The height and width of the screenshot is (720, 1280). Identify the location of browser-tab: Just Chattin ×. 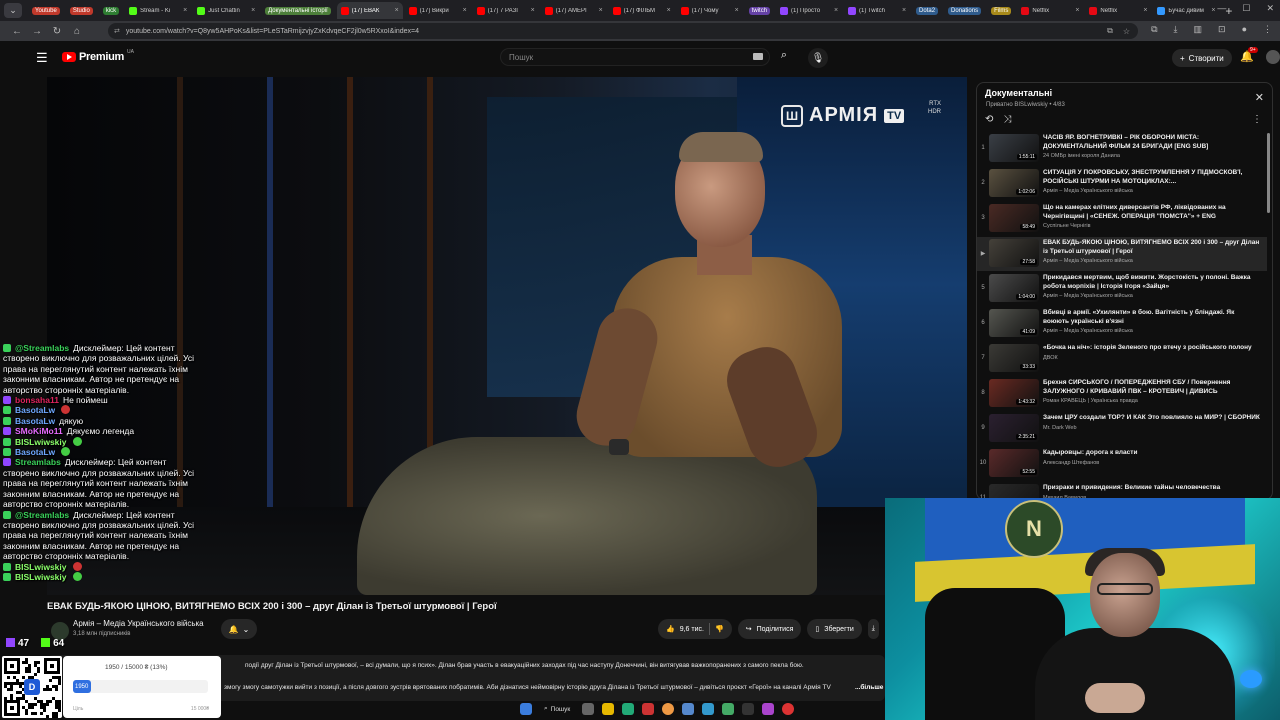
(226, 10).